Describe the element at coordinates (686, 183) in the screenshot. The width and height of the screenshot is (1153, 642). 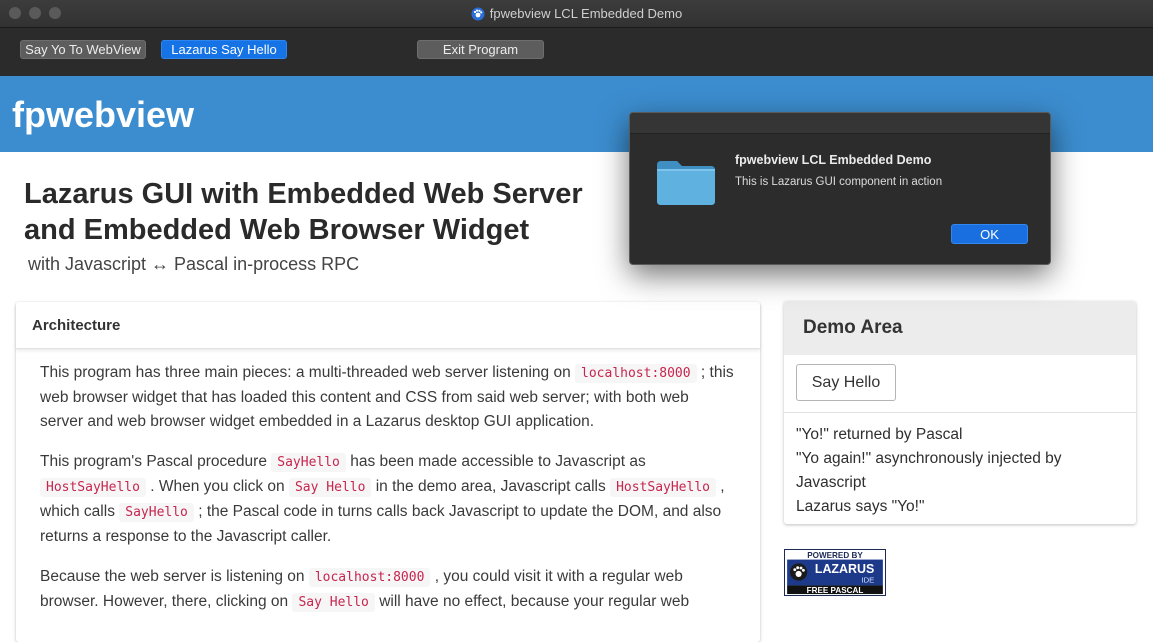
I see `folder-icon` at that location.